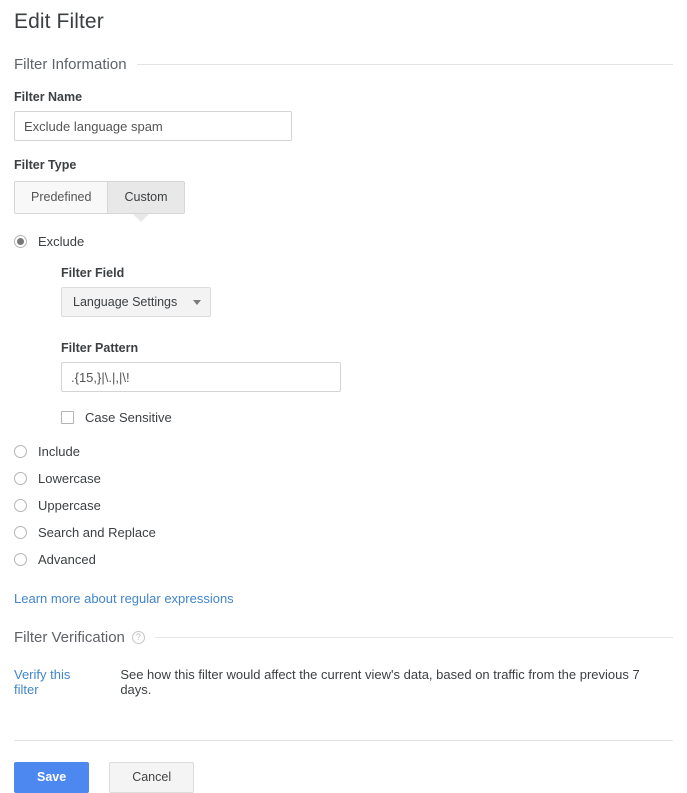 This screenshot has height=793, width=687. I want to click on verify-this-filter-link: Verify this filter, so click(56, 682).